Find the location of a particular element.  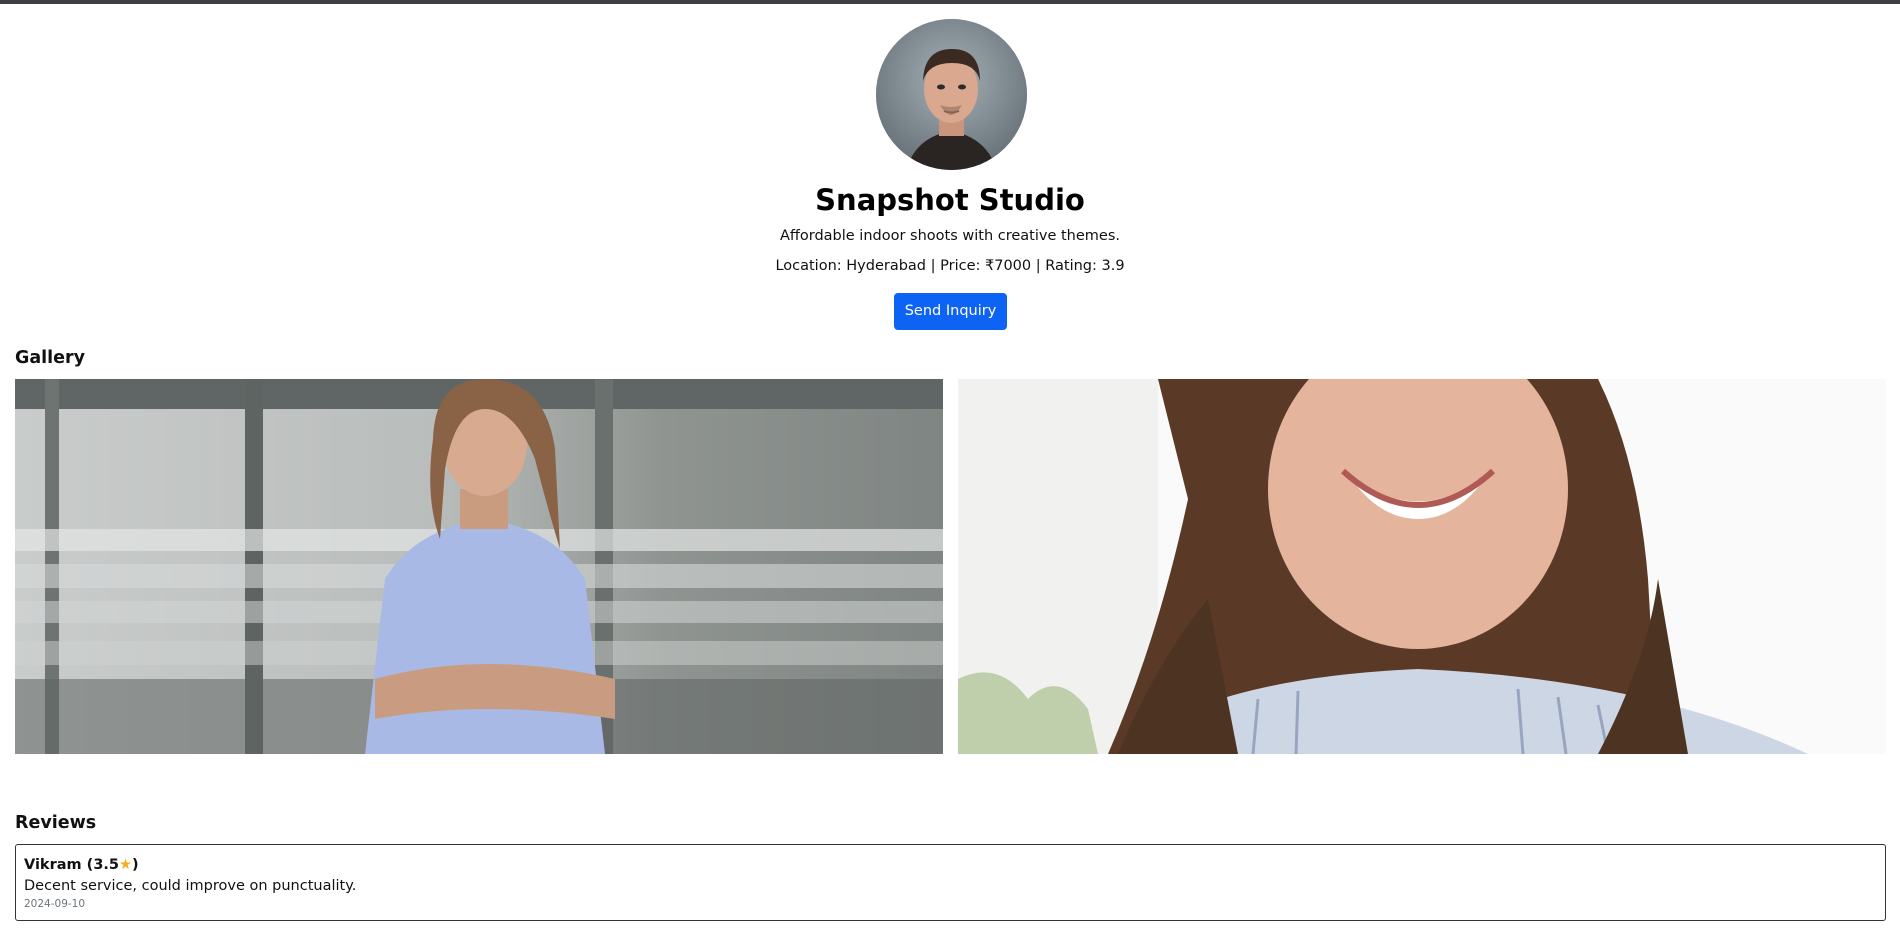

top-border is located at coordinates (950, 2).